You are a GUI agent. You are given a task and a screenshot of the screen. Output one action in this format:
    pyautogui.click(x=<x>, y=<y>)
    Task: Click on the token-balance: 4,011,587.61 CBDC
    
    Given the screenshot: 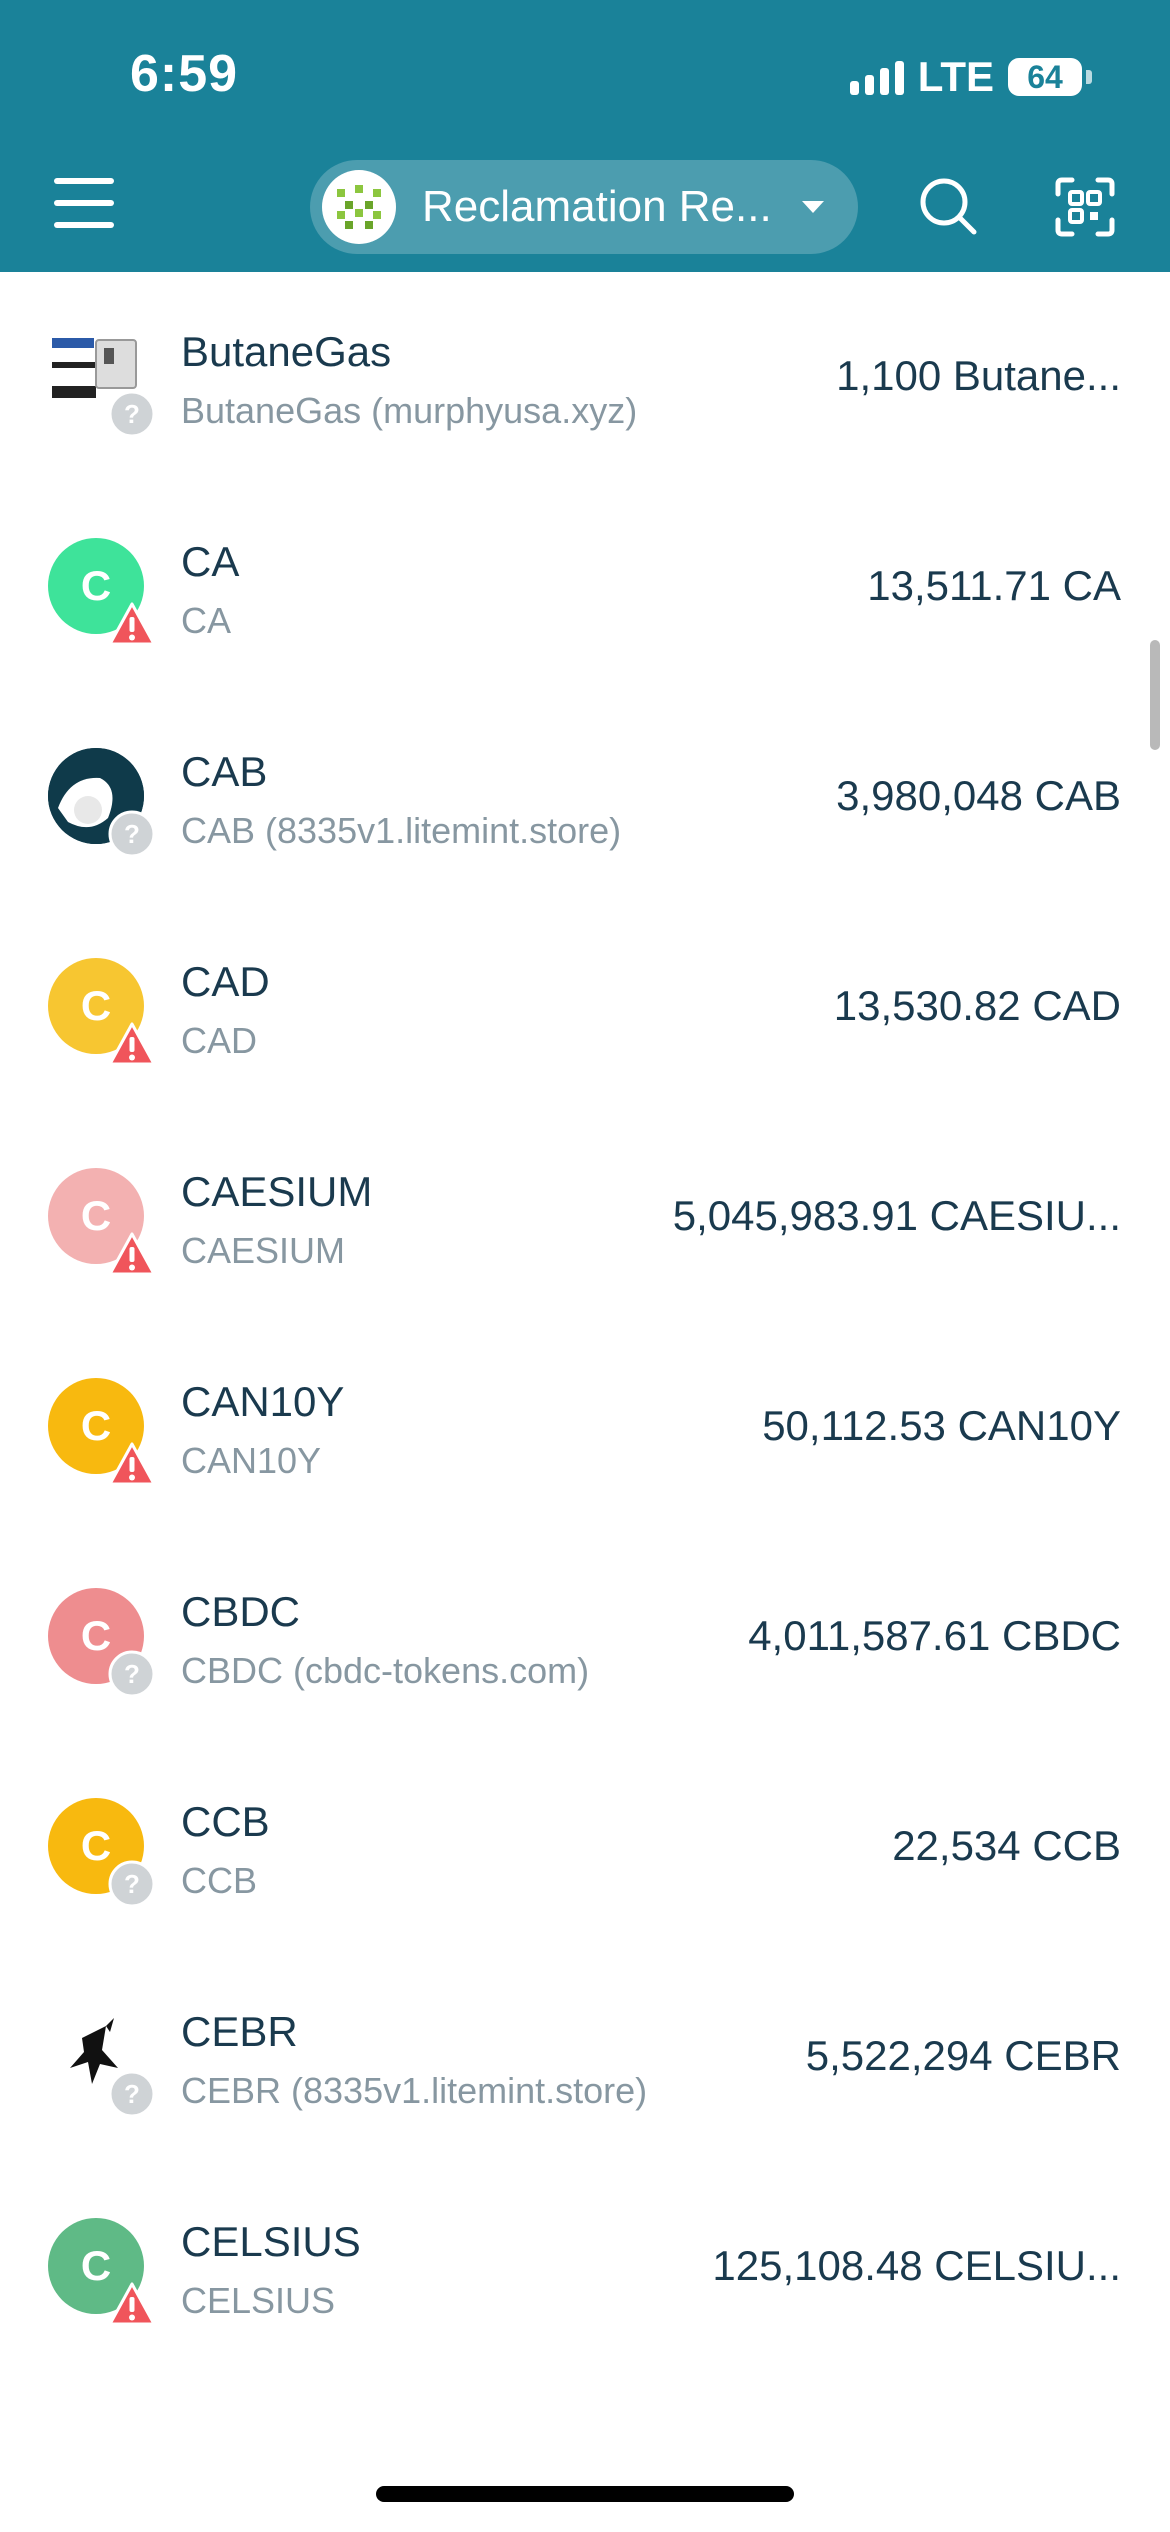 What is the action you would take?
    pyautogui.click(x=934, y=1635)
    